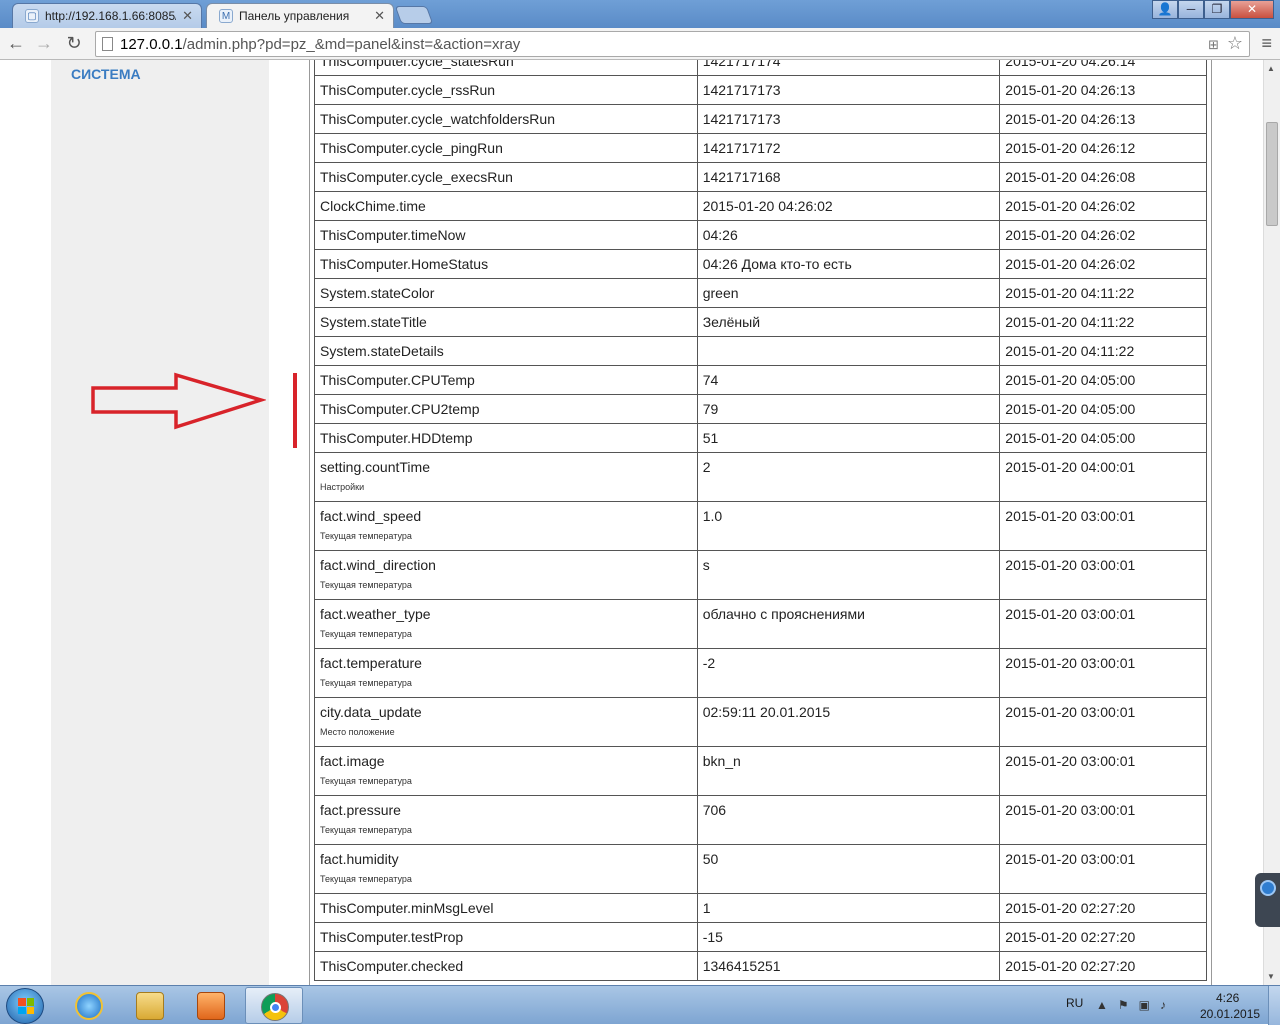  I want to click on property-name: ThisComputer.cycle_statesRun, so click(417, 64).